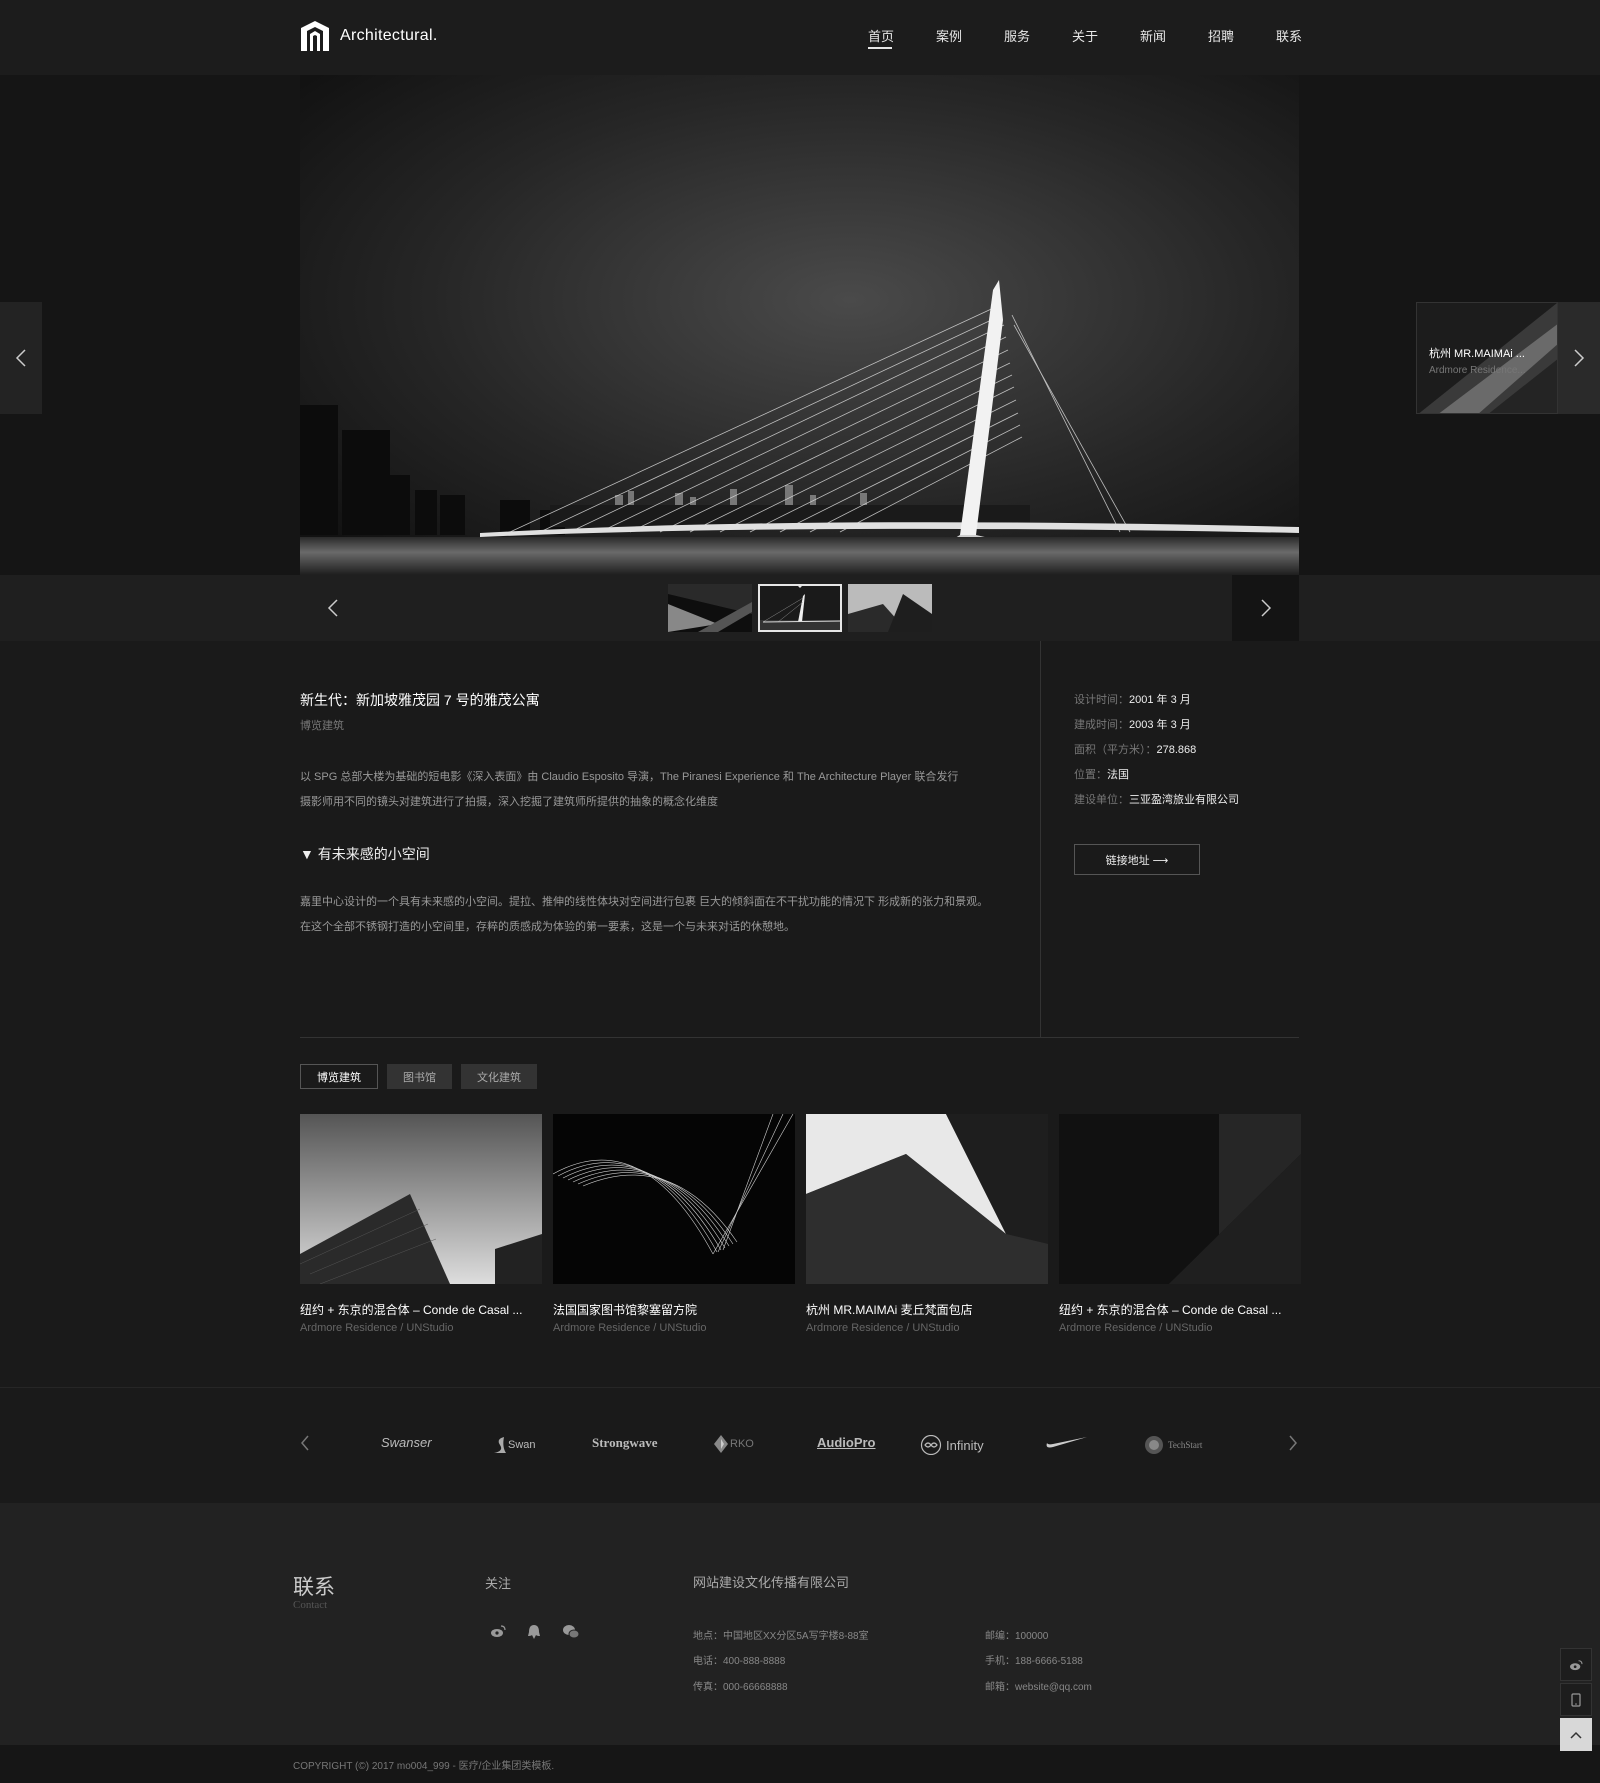  I want to click on footer-postcode: 邮编：100000, so click(1017, 1636).